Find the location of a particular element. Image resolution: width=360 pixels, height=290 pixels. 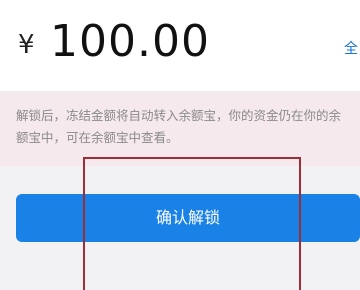

notice-line-1: 解锁后，冻结金额将自动转入余额宝，你的资金仍在你的余 is located at coordinates (179, 115).